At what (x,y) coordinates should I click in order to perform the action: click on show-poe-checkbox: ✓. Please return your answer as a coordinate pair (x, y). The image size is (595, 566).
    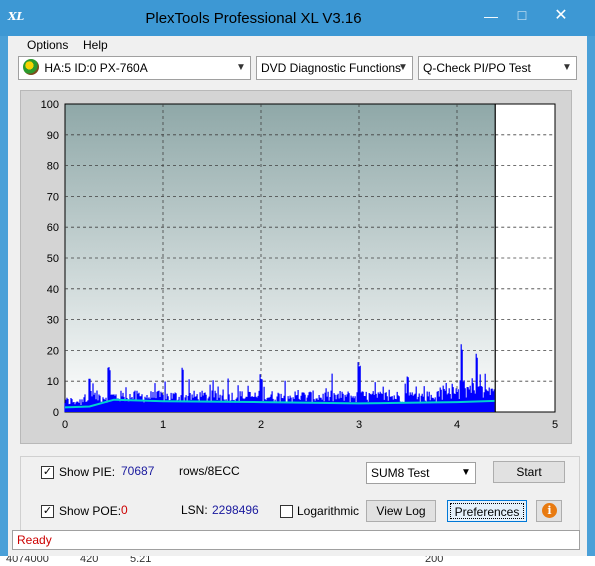
    Looking at the image, I should click on (47, 511).